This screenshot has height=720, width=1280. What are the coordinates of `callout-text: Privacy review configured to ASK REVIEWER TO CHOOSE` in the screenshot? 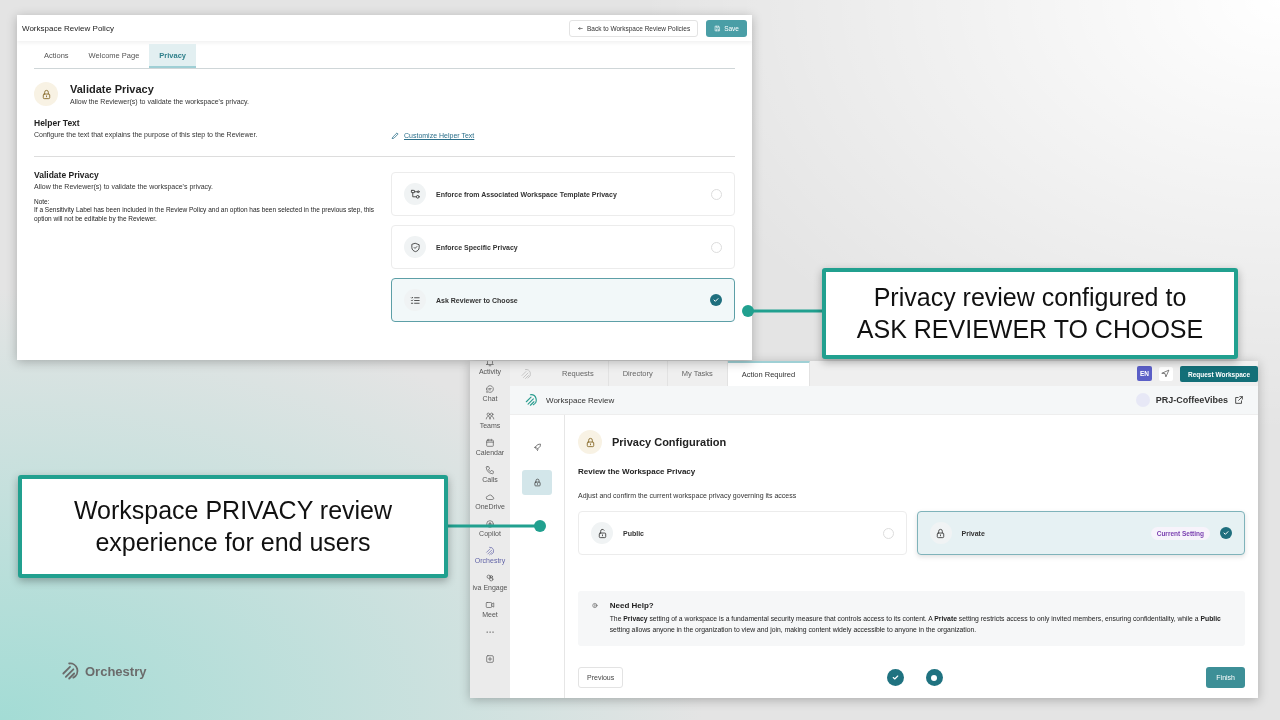 It's located at (1030, 313).